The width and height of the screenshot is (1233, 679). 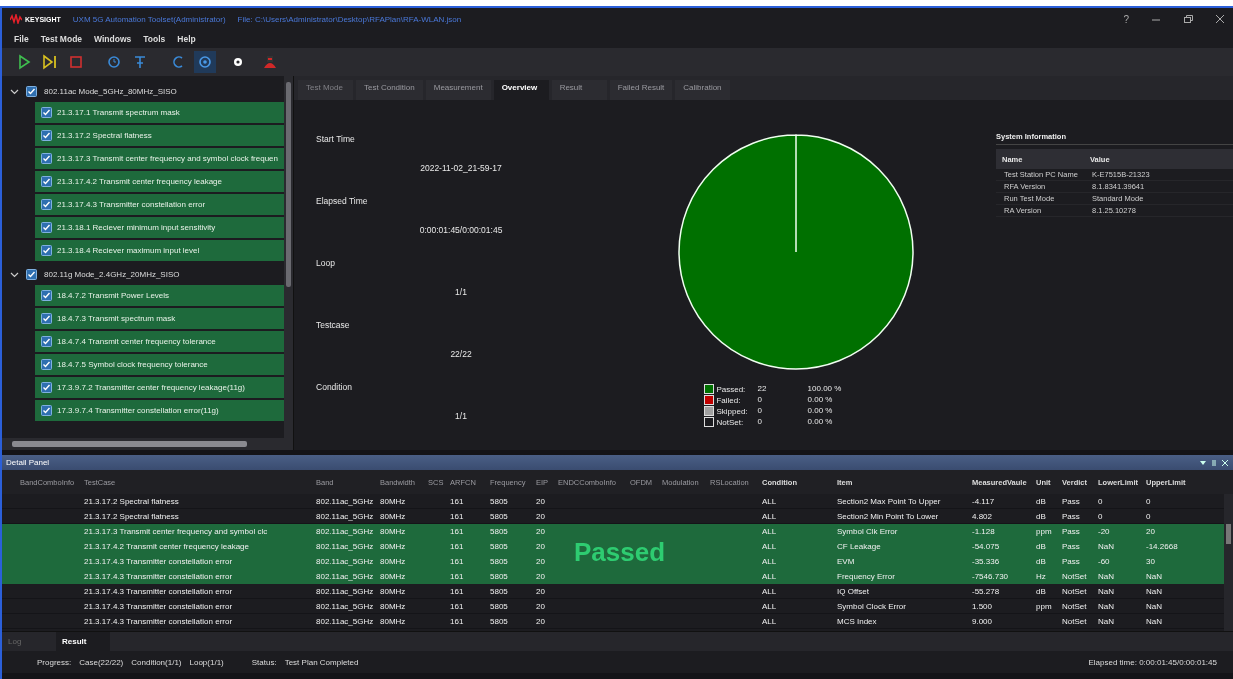 I want to click on tab: Failed Result, so click(x=641, y=90).